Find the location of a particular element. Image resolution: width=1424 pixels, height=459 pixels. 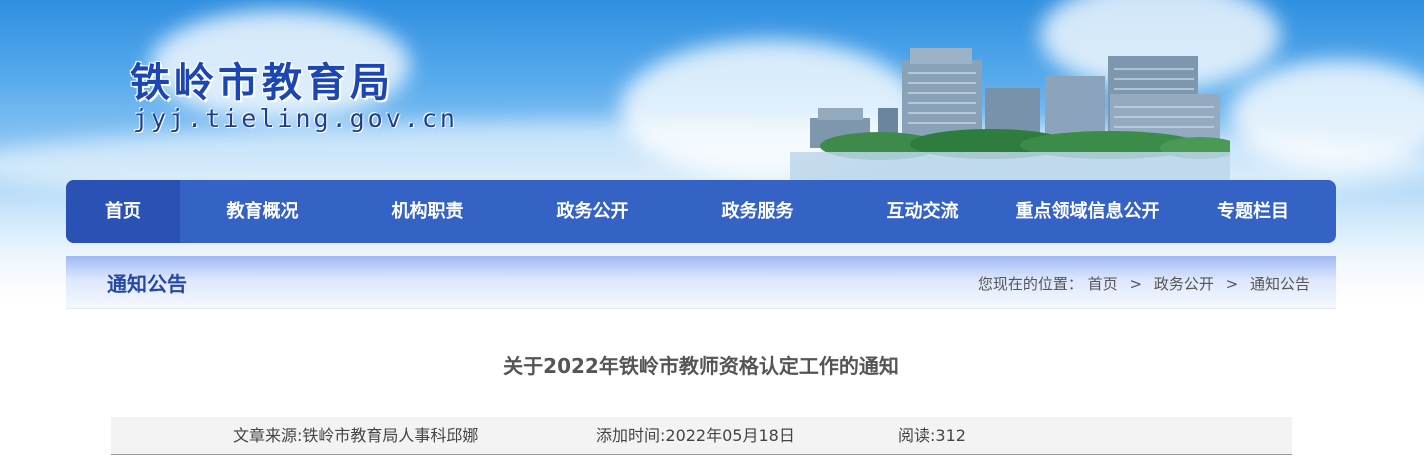

site-domain: jyj.tieling.gov.cn is located at coordinates (295, 118).